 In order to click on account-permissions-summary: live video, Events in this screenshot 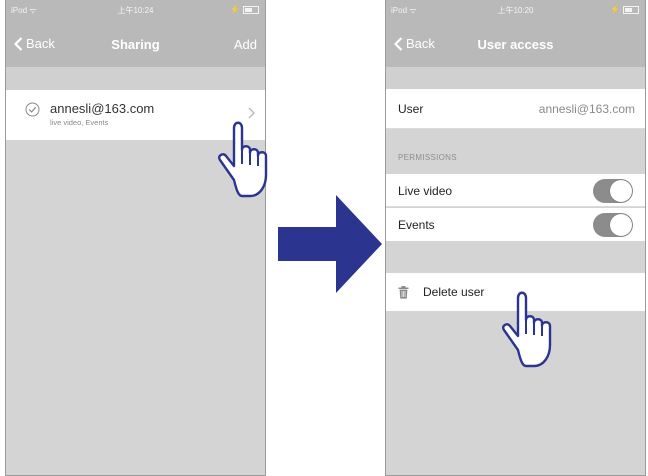, I will do `click(79, 122)`.